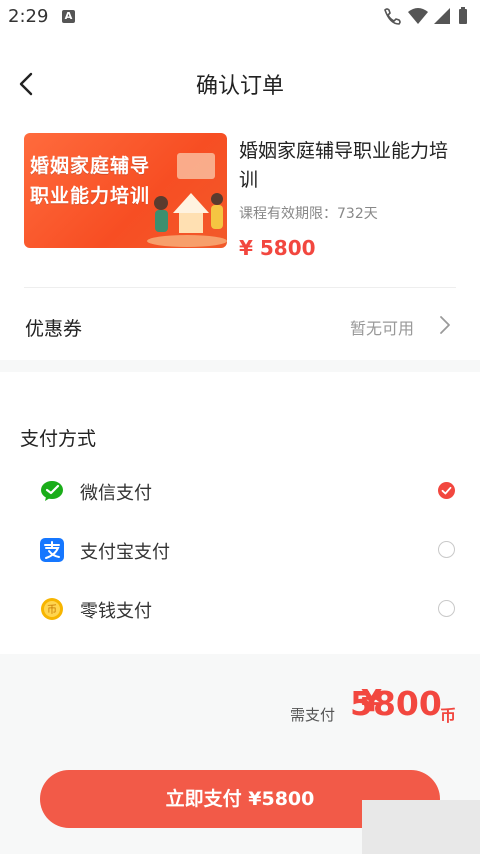 This screenshot has height=854, width=480. Describe the element at coordinates (52, 491) in the screenshot. I see `wechat-pay-icon` at that location.